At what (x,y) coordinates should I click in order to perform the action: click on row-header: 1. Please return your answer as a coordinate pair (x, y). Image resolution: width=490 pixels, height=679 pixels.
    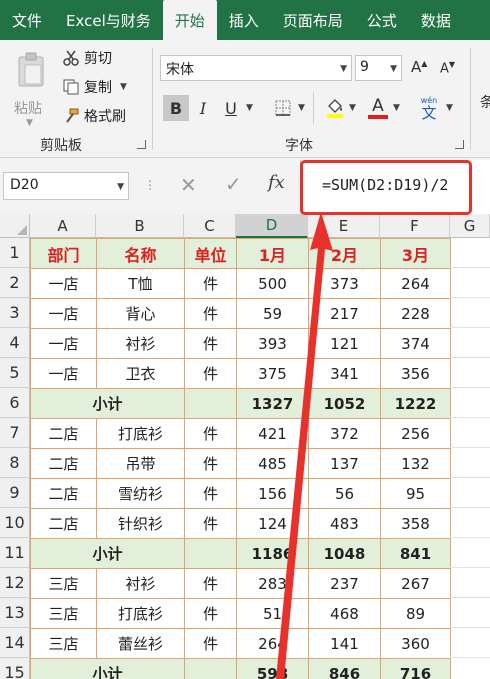
    Looking at the image, I should click on (15, 253).